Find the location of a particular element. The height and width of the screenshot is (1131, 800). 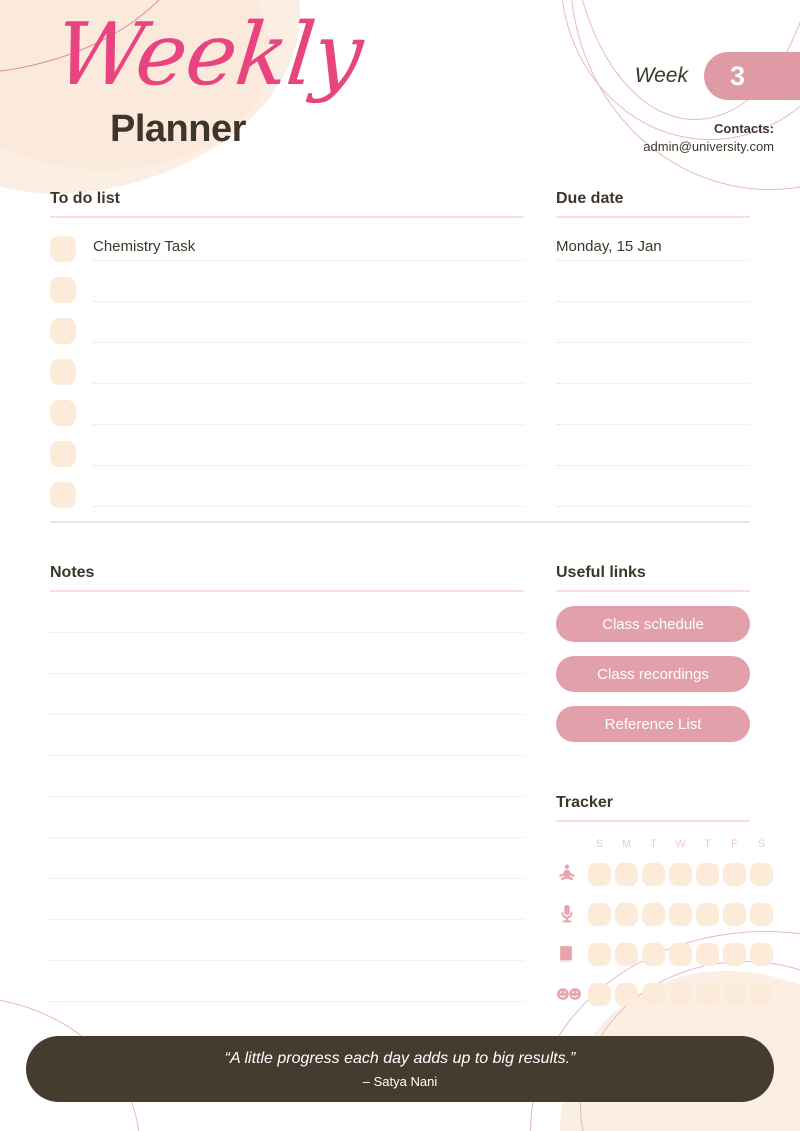

class-recordings-button: Class recordings is located at coordinates (653, 674).